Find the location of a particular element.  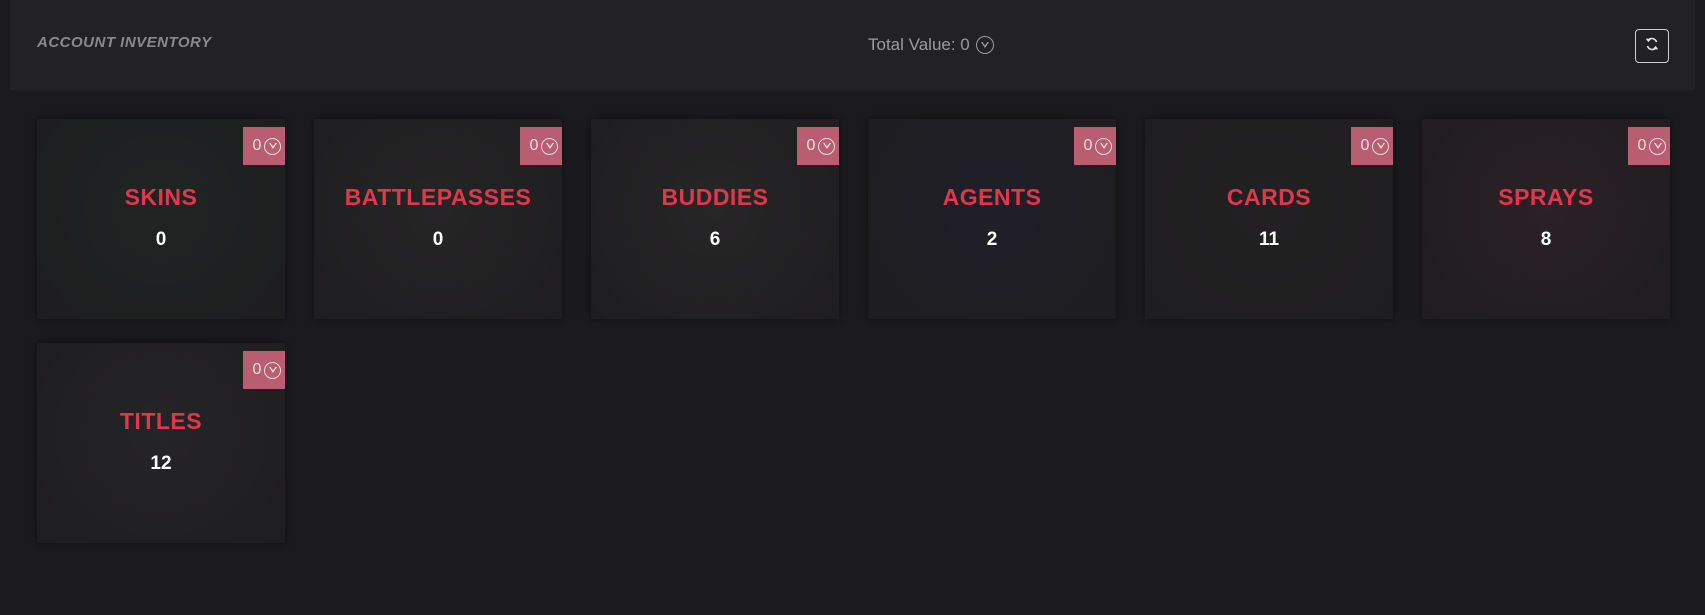

card-title: SPRAYS is located at coordinates (1546, 197).